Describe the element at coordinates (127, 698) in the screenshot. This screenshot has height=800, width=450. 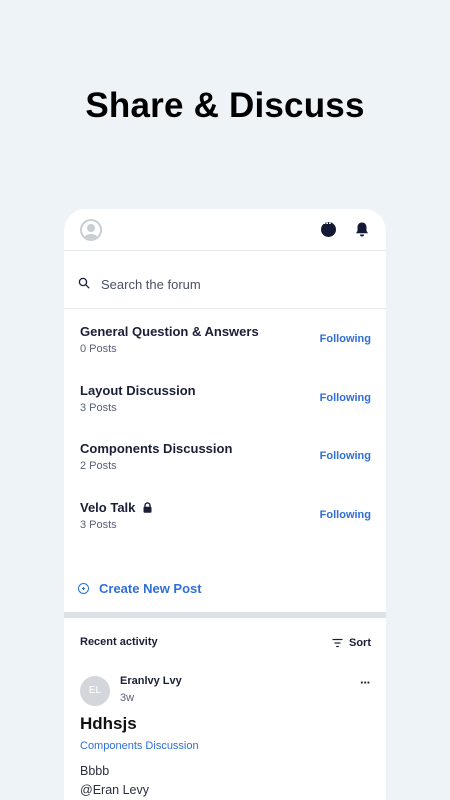
I see `post-time: 3w` at that location.